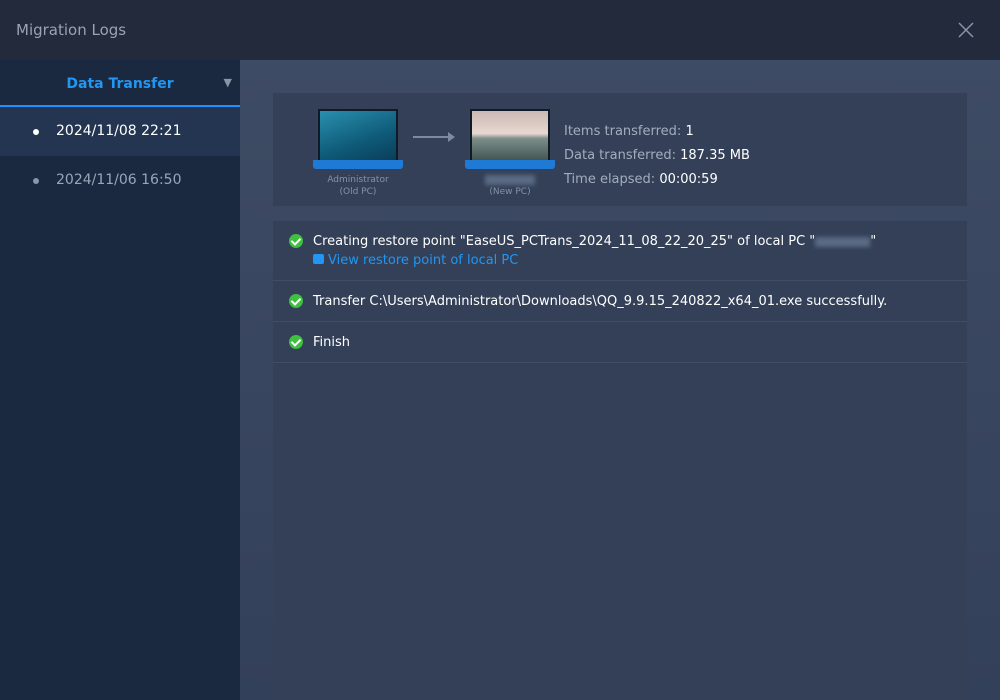 This screenshot has height=700, width=1000. What do you see at coordinates (620, 155) in the screenshot?
I see `data-label: Data transferred:` at bounding box center [620, 155].